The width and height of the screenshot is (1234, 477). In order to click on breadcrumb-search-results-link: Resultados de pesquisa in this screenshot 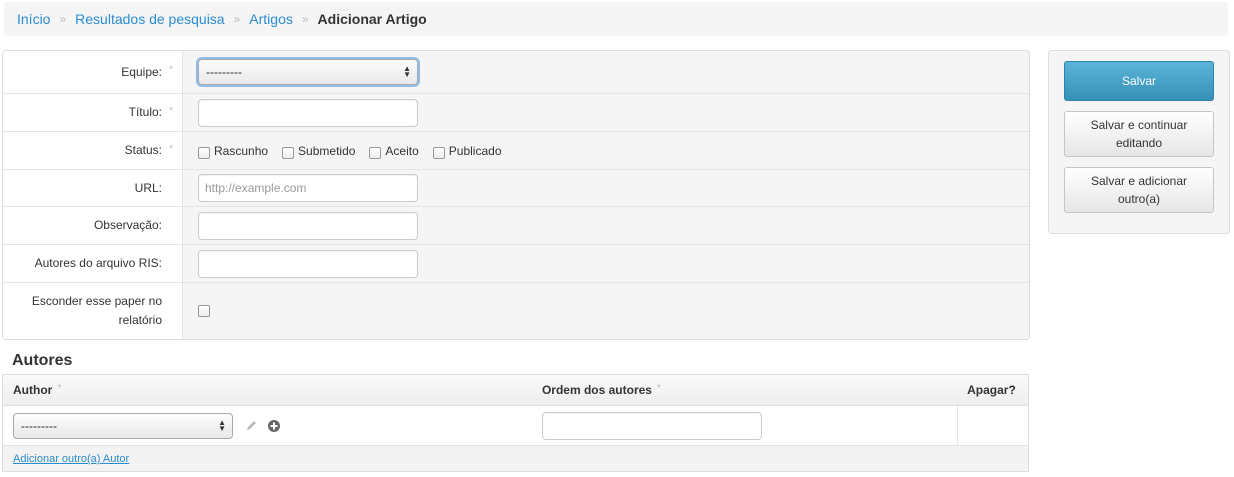, I will do `click(149, 19)`.